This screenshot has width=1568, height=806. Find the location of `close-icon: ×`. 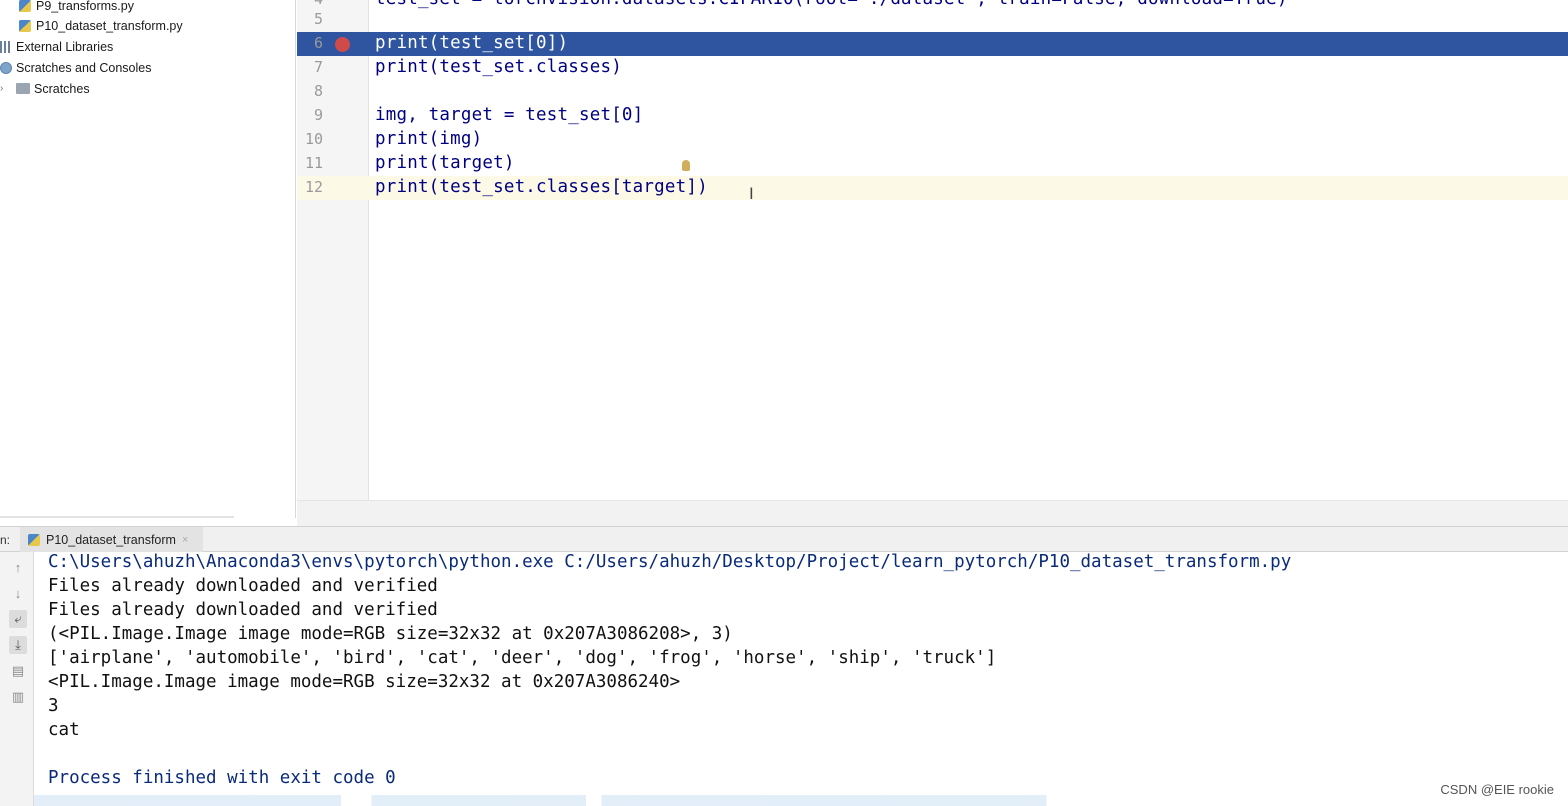

close-icon: × is located at coordinates (185, 540).